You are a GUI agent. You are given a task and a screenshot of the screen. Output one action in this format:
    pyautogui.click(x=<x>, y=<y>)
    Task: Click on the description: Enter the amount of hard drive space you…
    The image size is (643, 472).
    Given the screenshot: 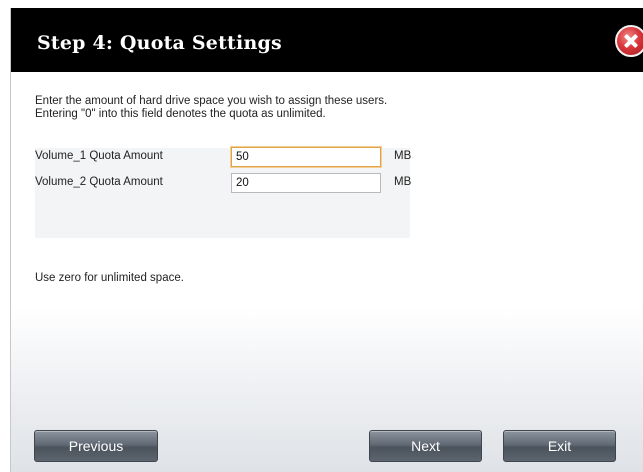 What is the action you would take?
    pyautogui.click(x=211, y=108)
    